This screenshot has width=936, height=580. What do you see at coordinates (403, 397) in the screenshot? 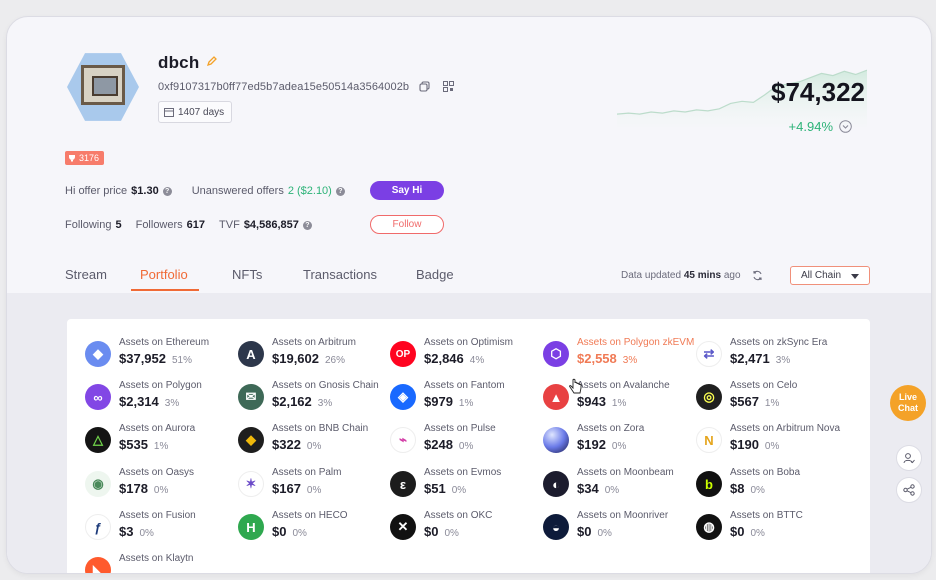
I see `fantom-icon: ◈` at bounding box center [403, 397].